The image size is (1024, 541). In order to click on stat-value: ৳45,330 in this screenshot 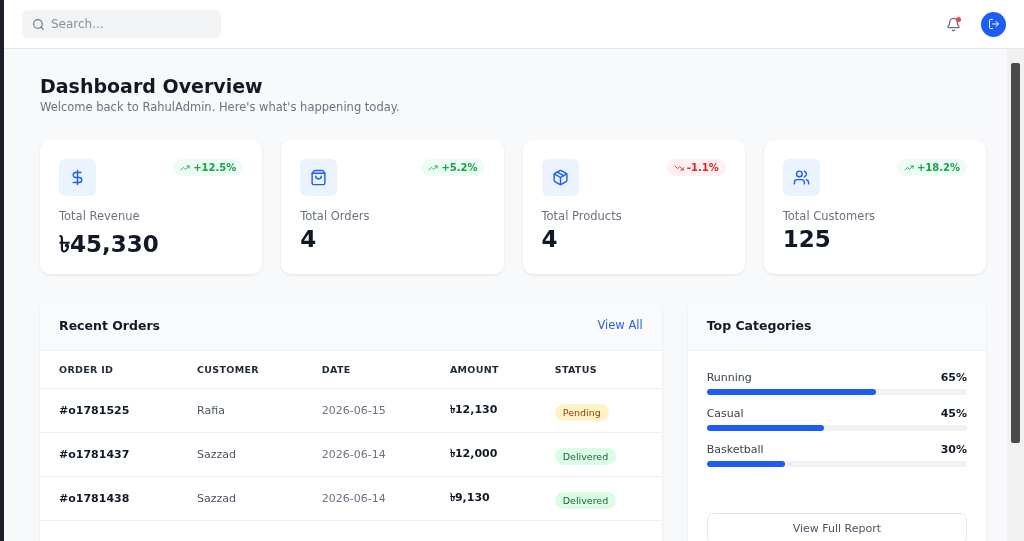, I will do `click(109, 244)`.